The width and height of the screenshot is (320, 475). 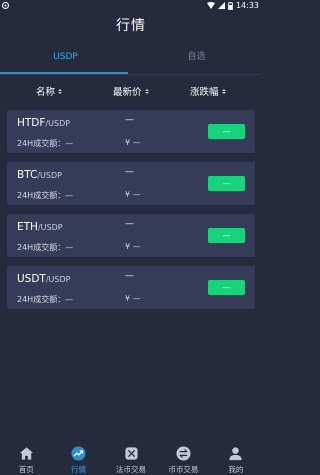 I want to click on tabs-divider, so click(x=131, y=74).